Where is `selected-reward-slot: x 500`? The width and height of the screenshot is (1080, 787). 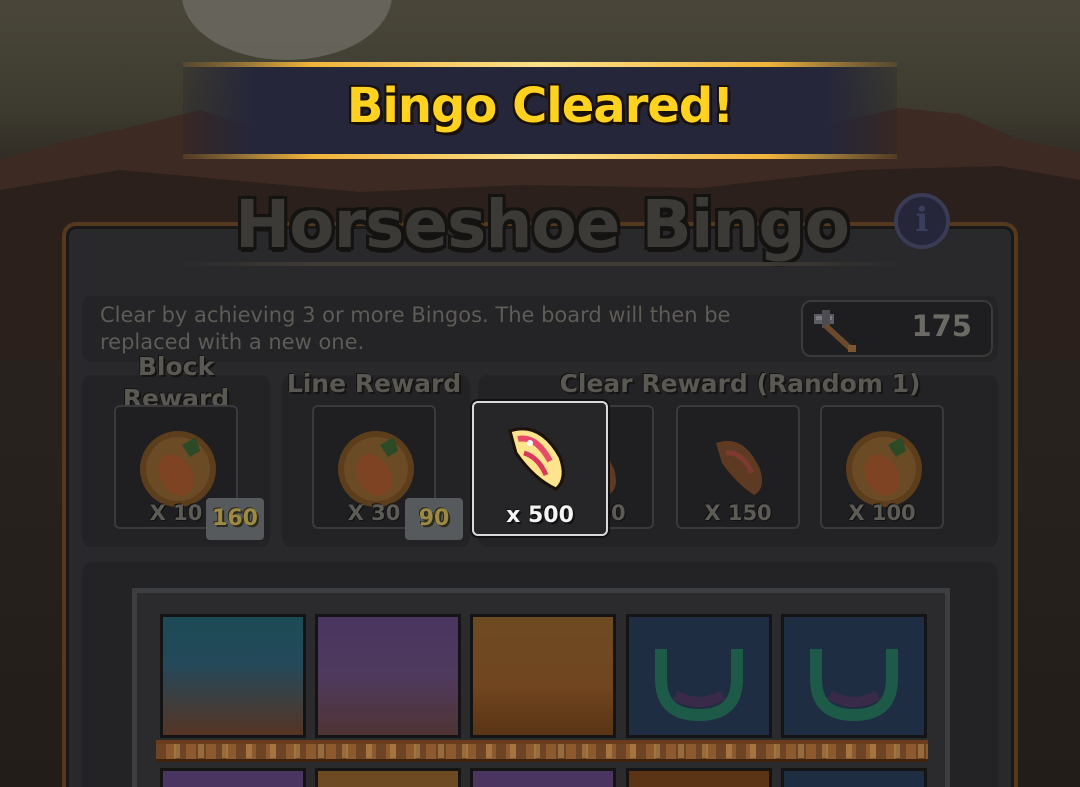
selected-reward-slot: x 500 is located at coordinates (540, 468).